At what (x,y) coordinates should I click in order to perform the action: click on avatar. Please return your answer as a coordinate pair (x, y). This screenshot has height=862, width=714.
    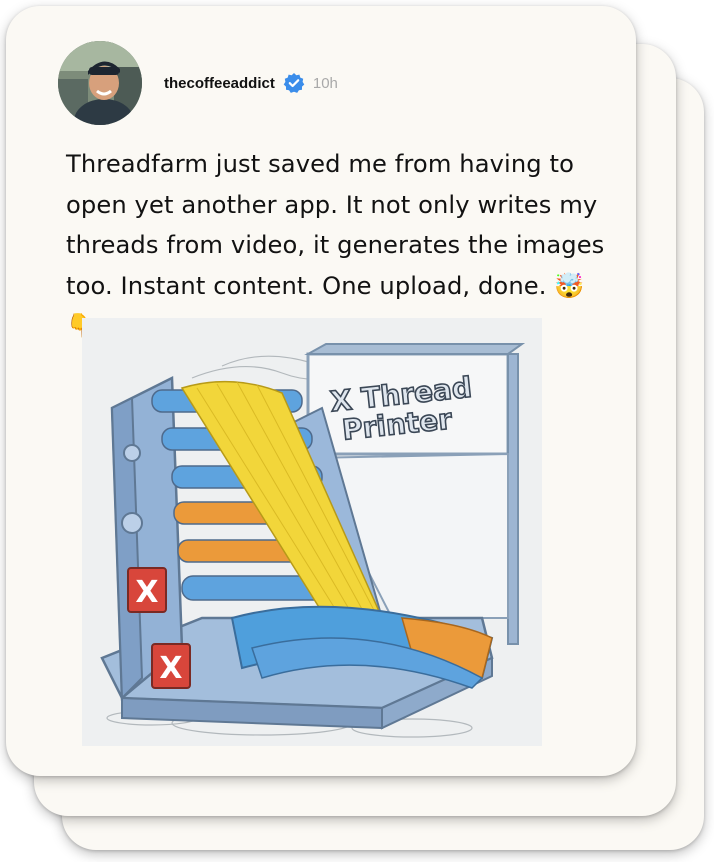
    Looking at the image, I should click on (100, 83).